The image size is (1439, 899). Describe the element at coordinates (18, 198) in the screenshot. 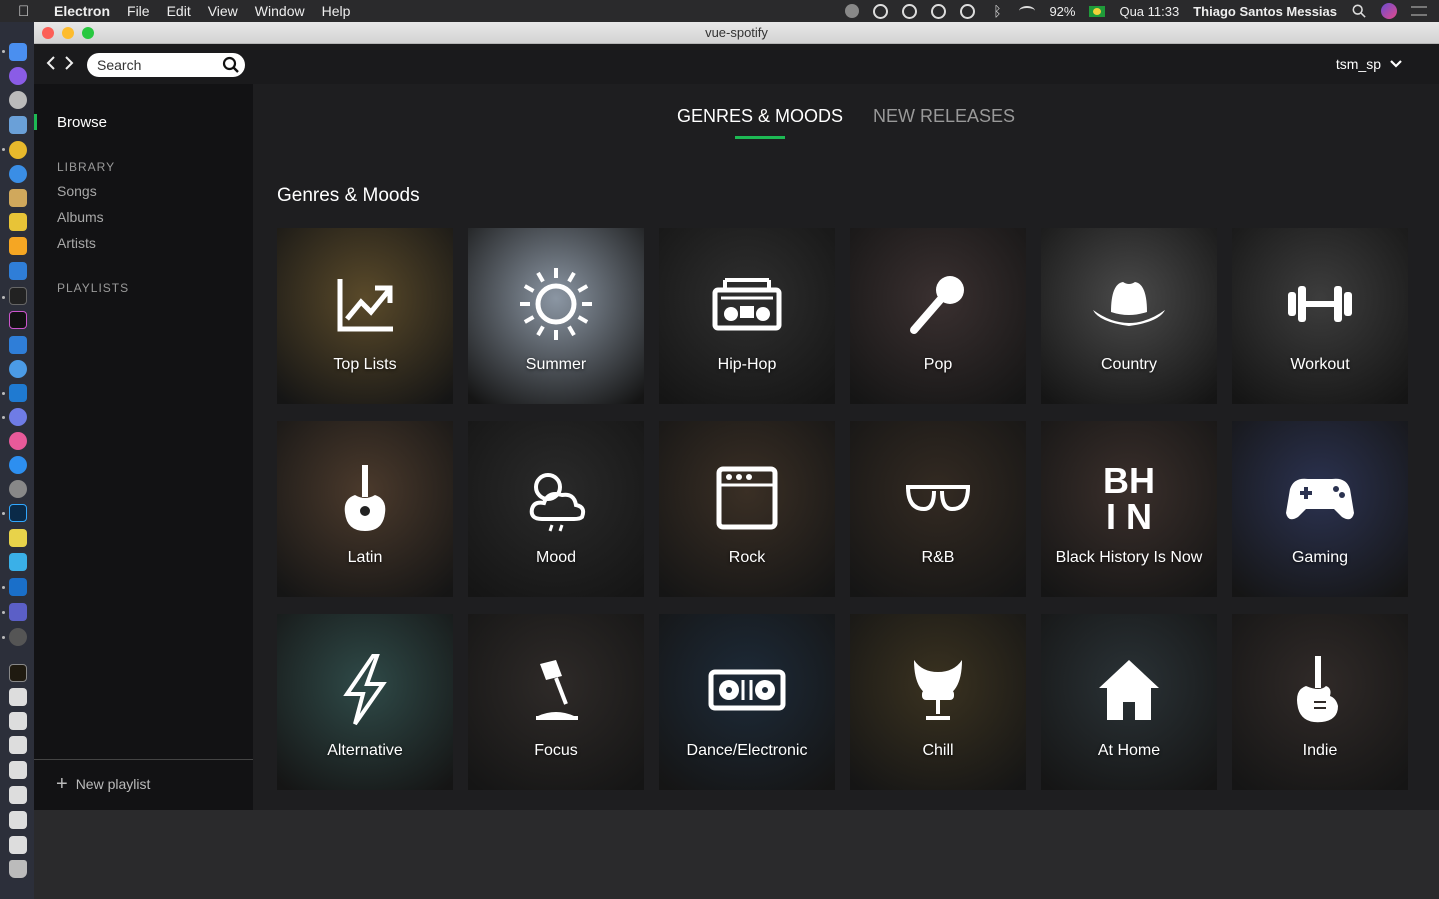

I see `sequel-icon` at that location.